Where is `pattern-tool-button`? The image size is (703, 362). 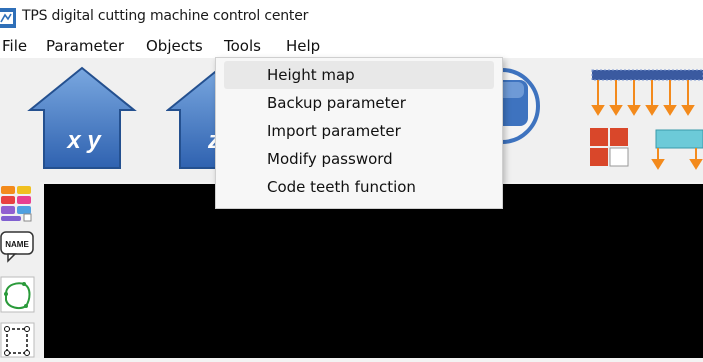 pattern-tool-button is located at coordinates (644, 121).